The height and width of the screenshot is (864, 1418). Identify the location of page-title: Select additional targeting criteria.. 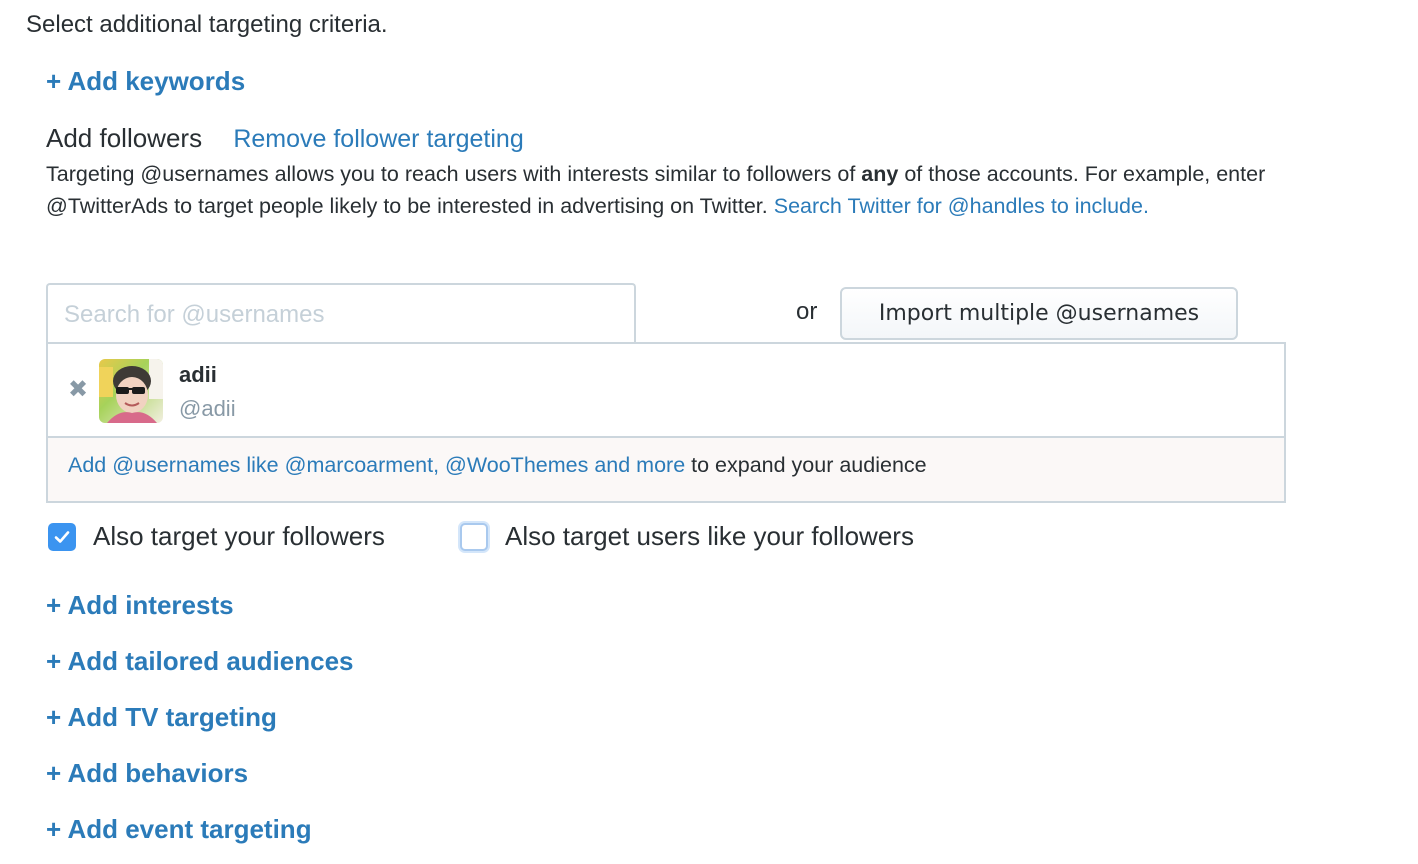
(207, 24).